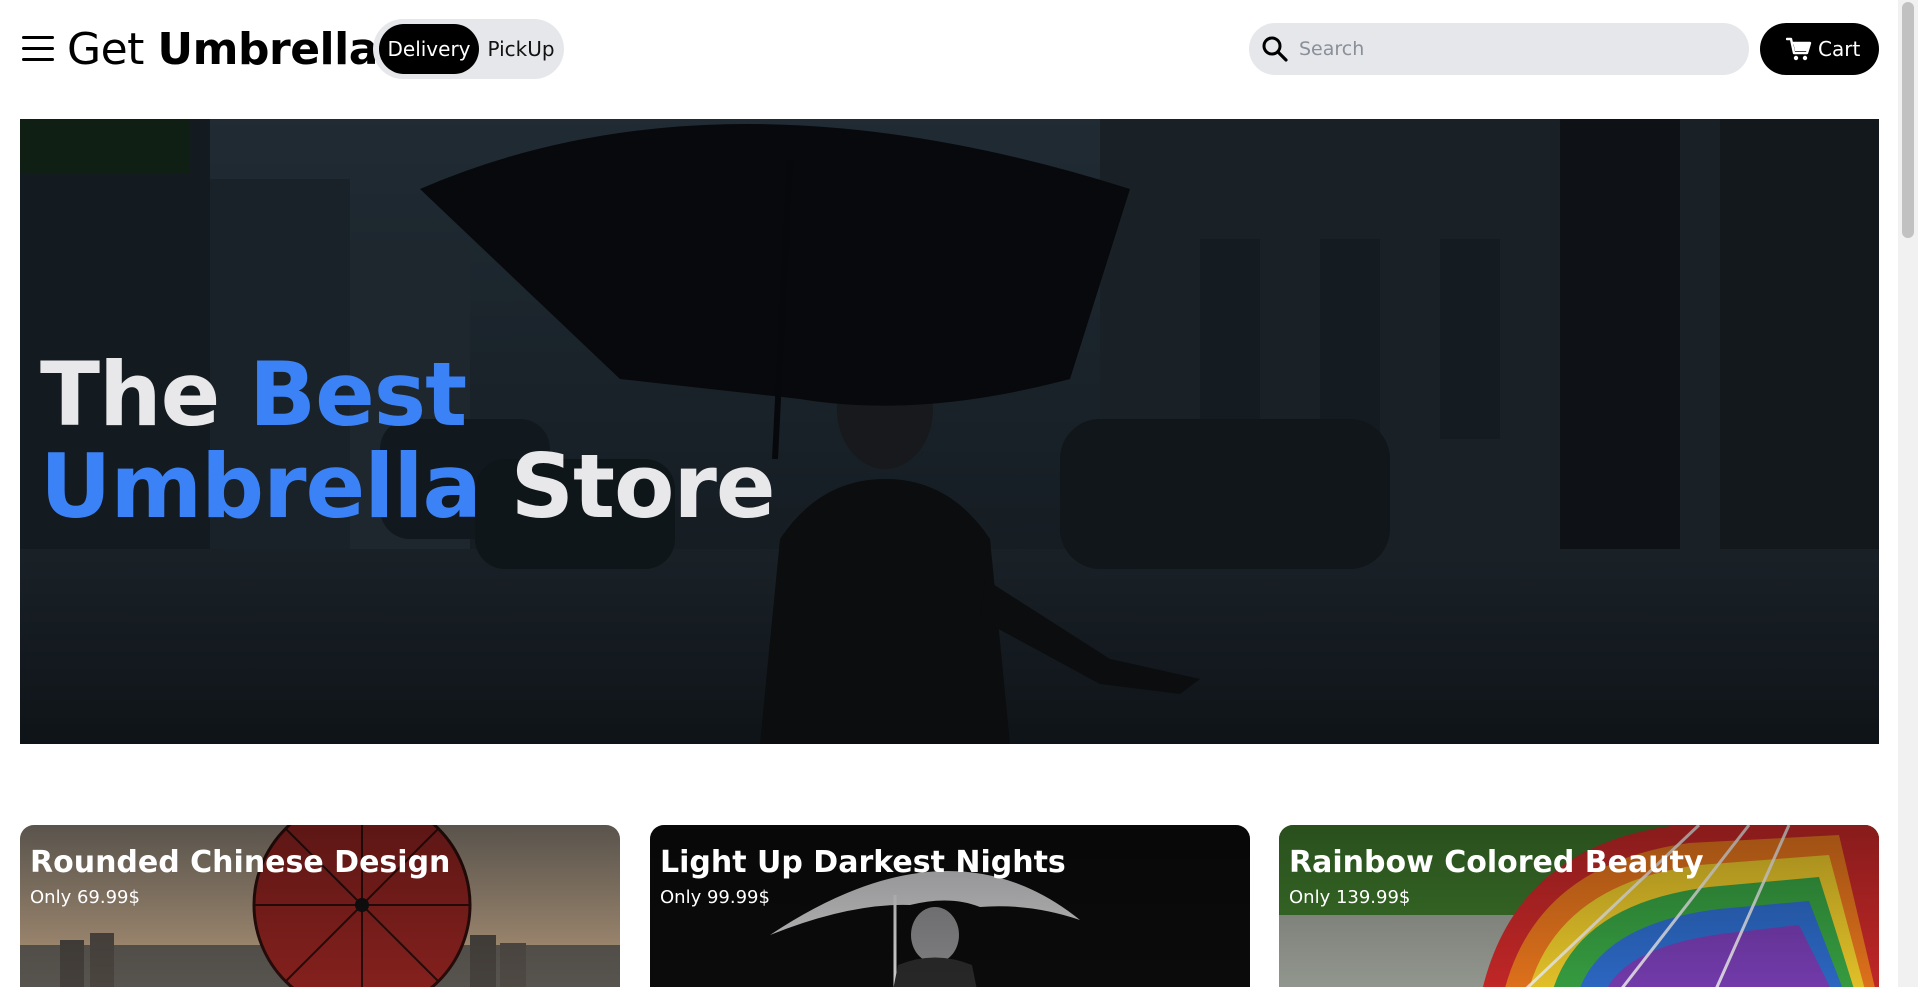 The image size is (1918, 987). Describe the element at coordinates (261, 486) in the screenshot. I see `hero-title-accent: Umbrella` at that location.